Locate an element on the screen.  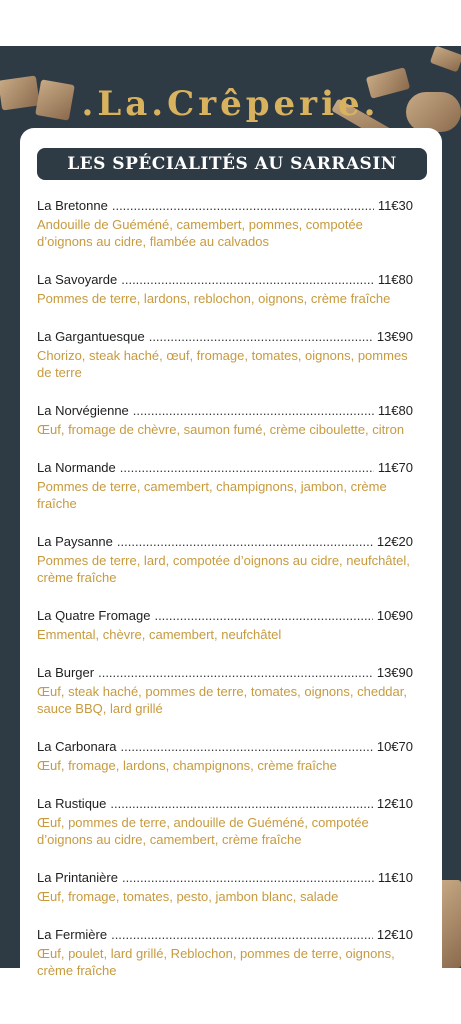
menu-item-price: 11€30 is located at coordinates (395, 205).